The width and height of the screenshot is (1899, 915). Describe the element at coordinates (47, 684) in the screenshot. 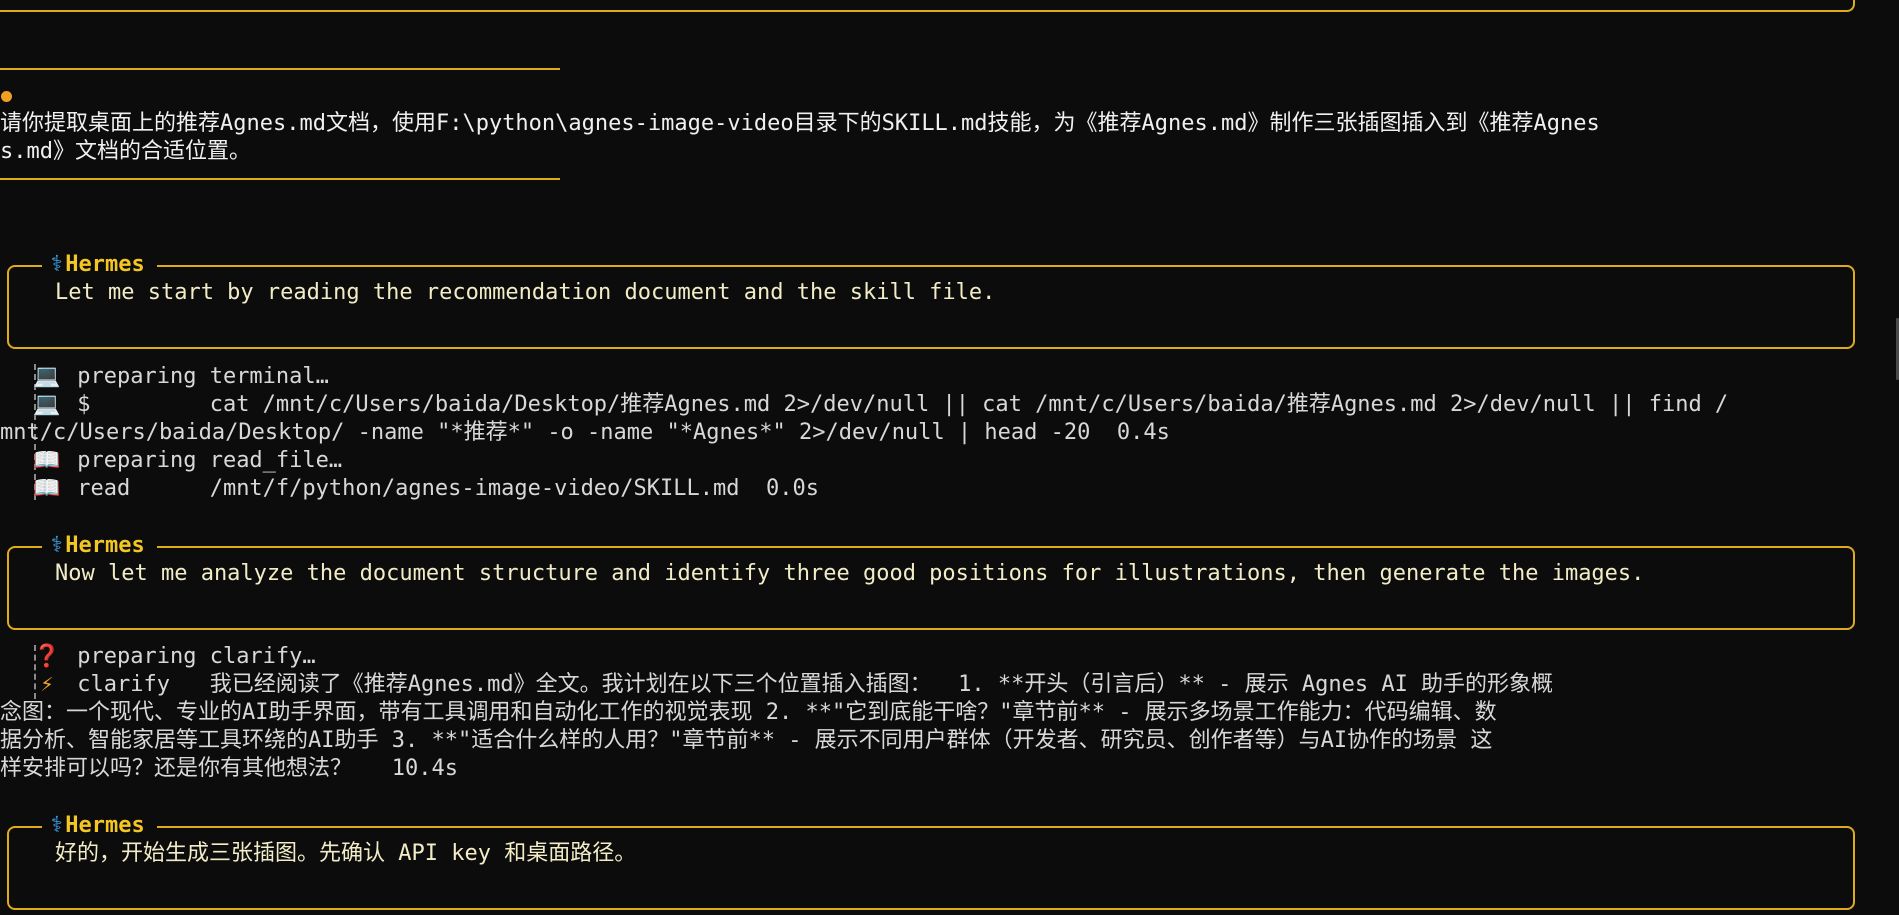

I see `bolt-icon: ⚡` at that location.